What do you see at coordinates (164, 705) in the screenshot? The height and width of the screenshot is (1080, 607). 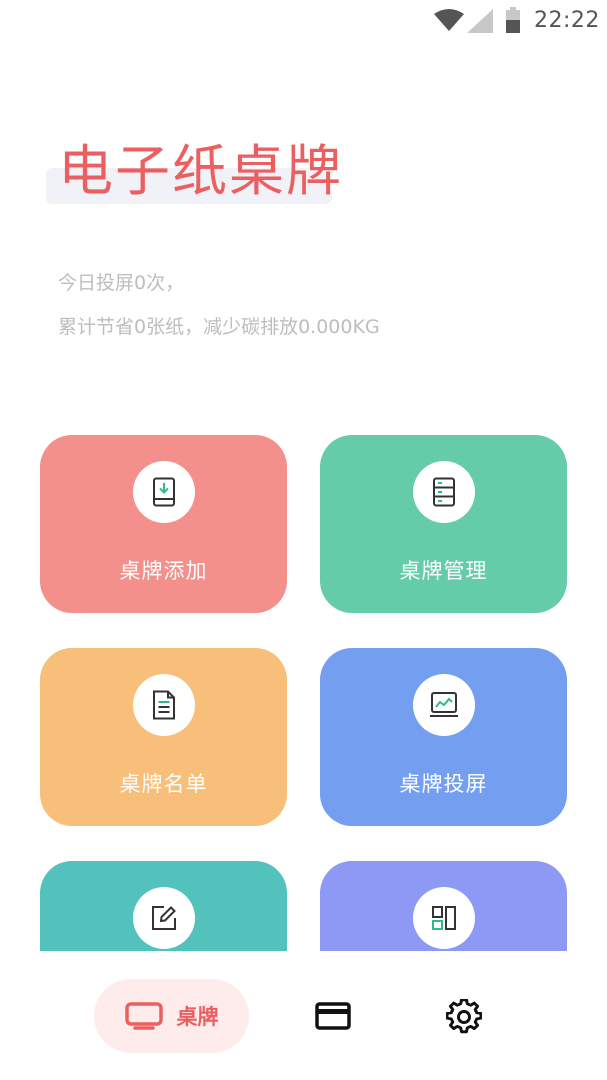 I see `document-icon` at bounding box center [164, 705].